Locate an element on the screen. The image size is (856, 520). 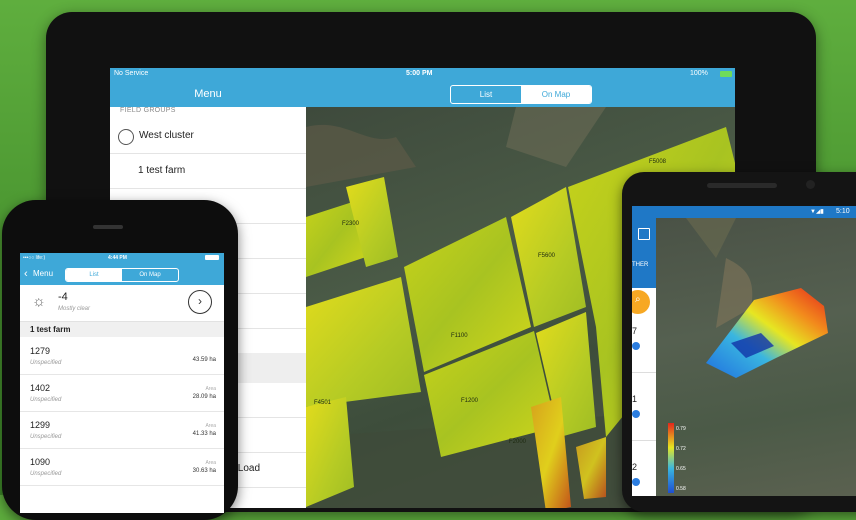
list-panel: THER ⌕ 7 1 2 is located at coordinates (644, 357).